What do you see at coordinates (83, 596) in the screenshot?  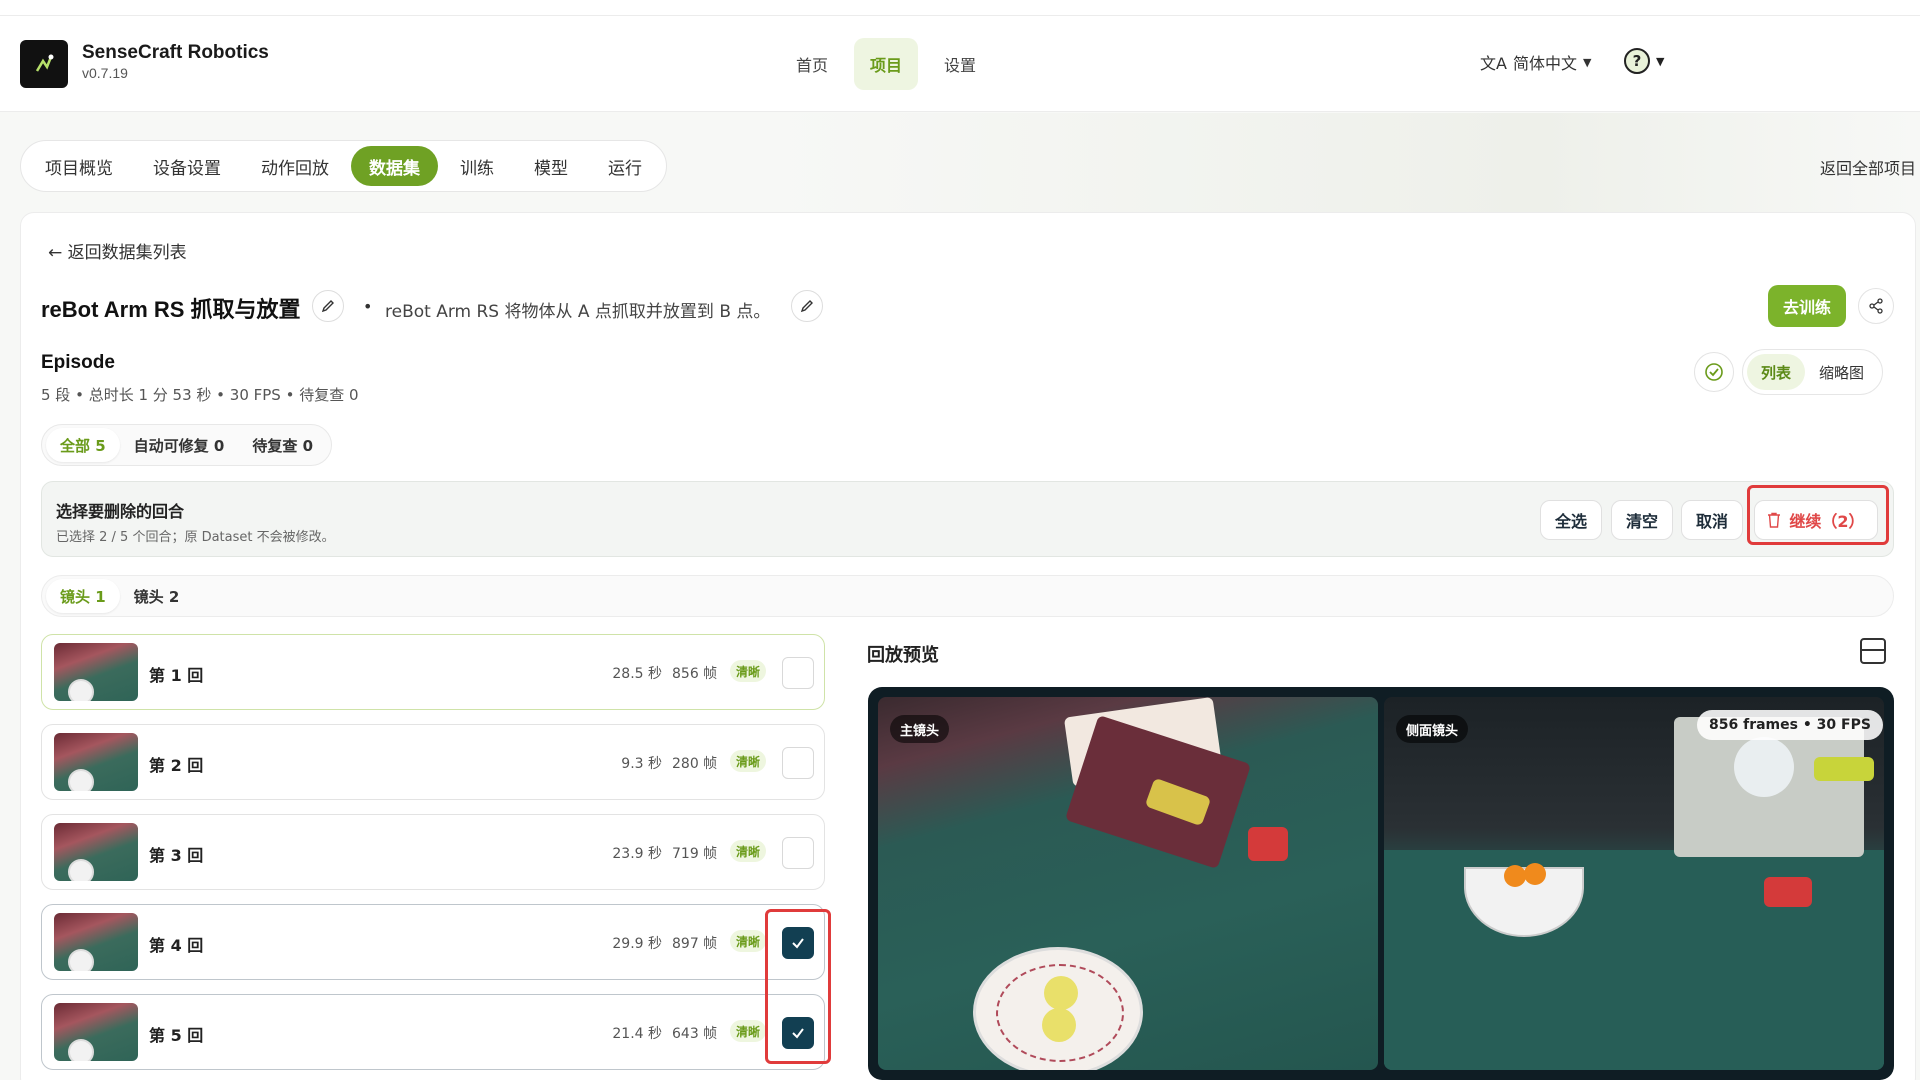 I see `camera-tab-1: 镜头 1` at bounding box center [83, 596].